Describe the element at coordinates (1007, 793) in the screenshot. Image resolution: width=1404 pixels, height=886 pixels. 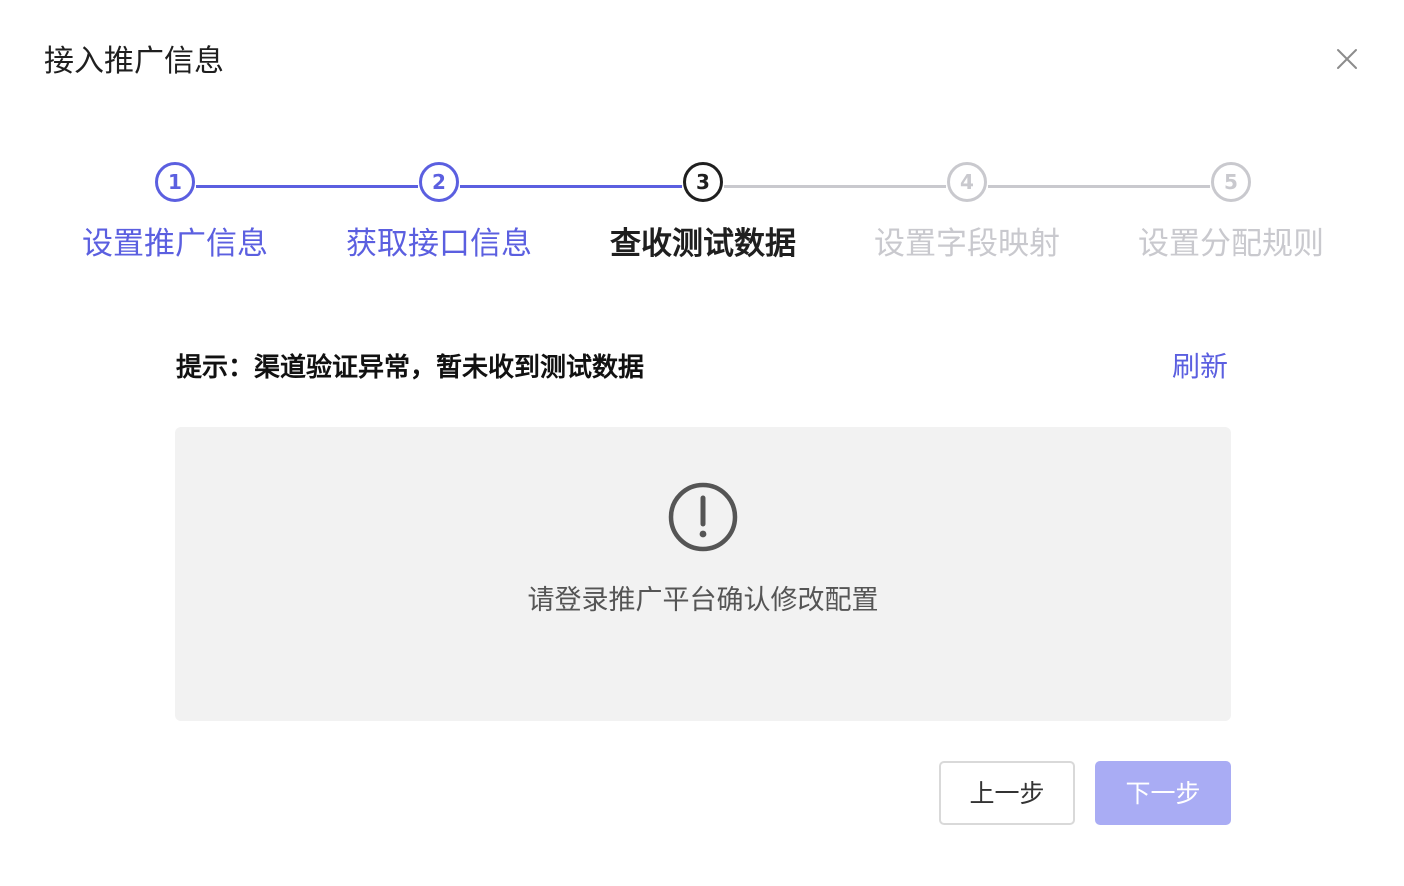
I see `previous-step-button: 上一步` at that location.